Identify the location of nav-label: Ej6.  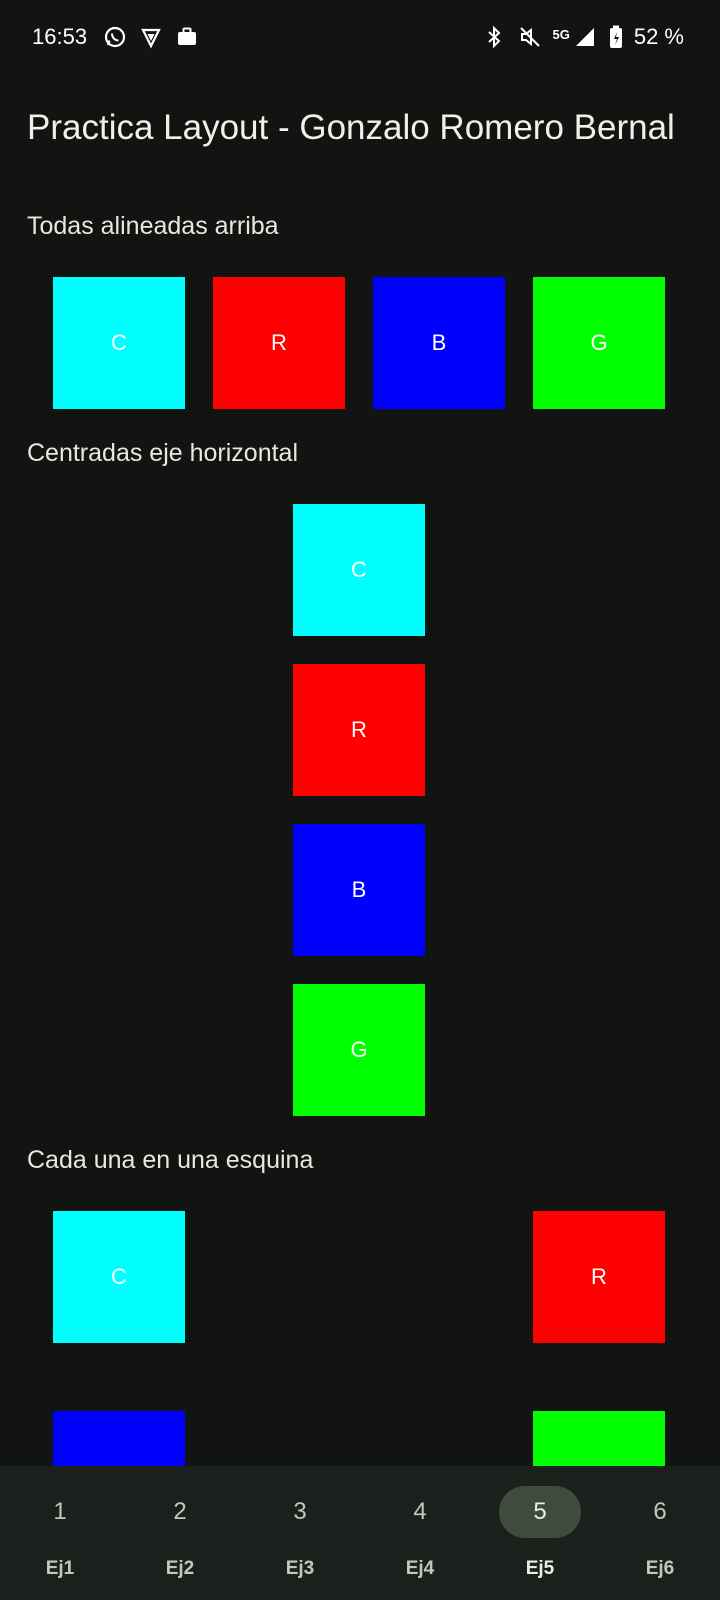
(660, 1568).